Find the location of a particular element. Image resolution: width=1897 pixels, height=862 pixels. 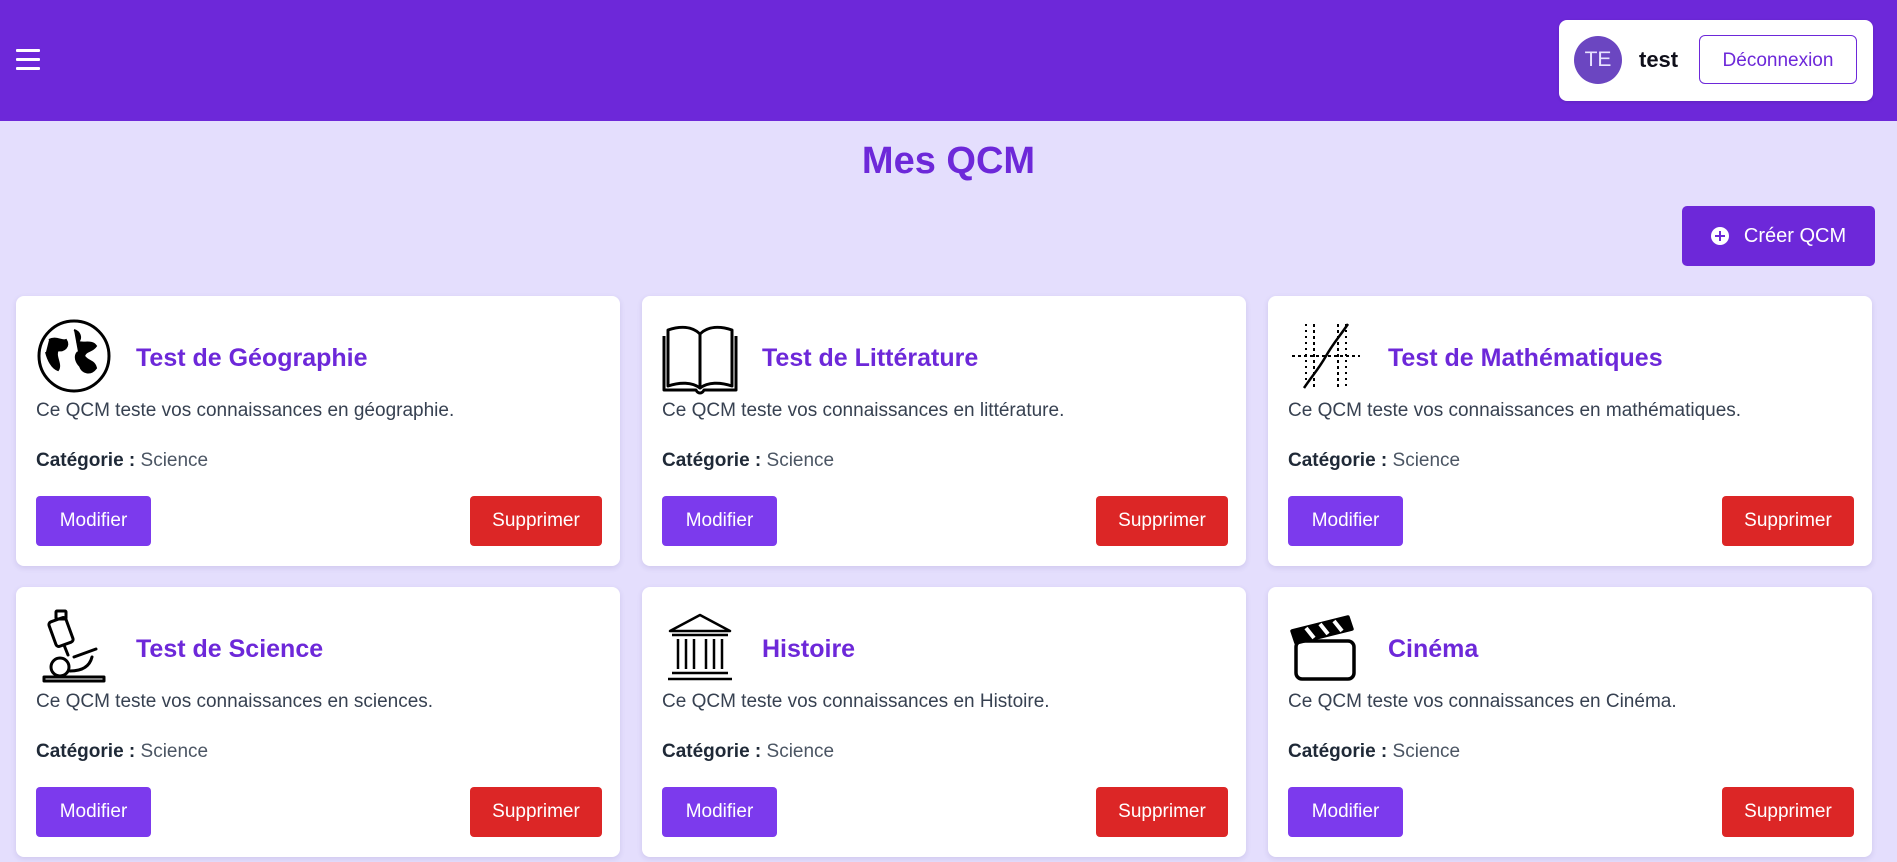

card-title: Test de Science is located at coordinates (229, 649).